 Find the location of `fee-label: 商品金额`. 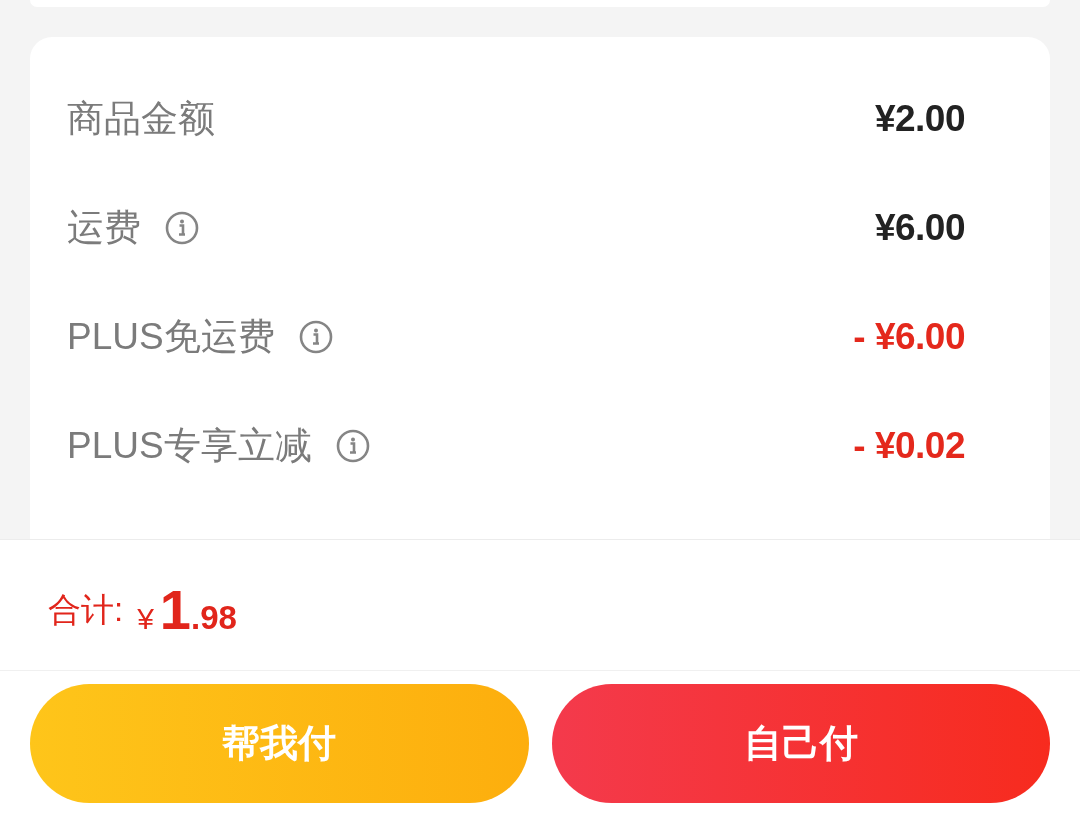

fee-label: 商品金额 is located at coordinates (141, 118).